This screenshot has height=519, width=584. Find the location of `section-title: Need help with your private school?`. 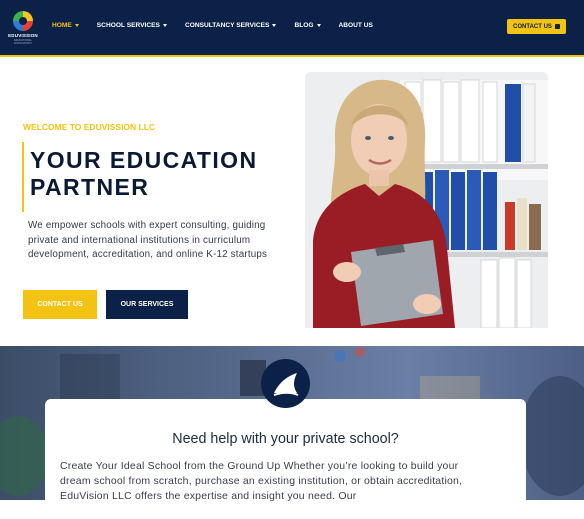

section-title: Need help with your private school? is located at coordinates (285, 439).